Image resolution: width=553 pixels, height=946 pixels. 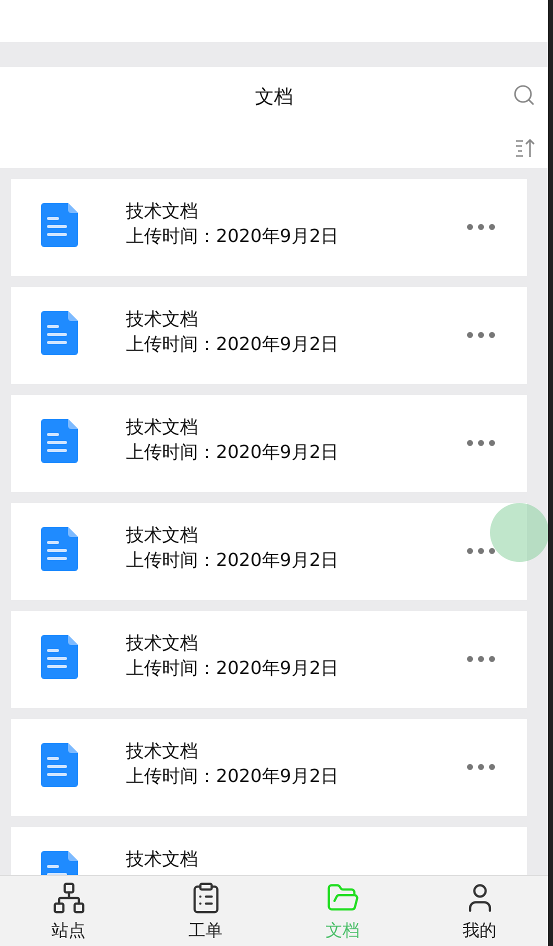 What do you see at coordinates (524, 95) in the screenshot?
I see `search-button` at bounding box center [524, 95].